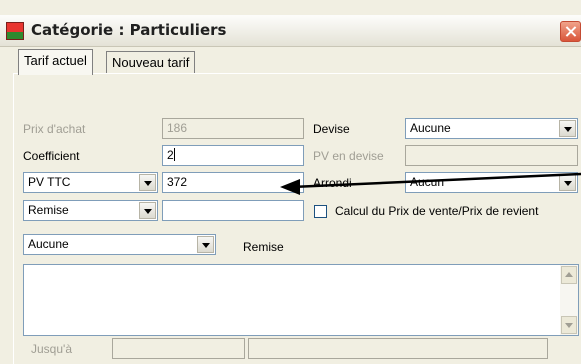 The width and height of the screenshot is (581, 364). What do you see at coordinates (320, 211) in the screenshot?
I see `calcul-checkbox` at bounding box center [320, 211].